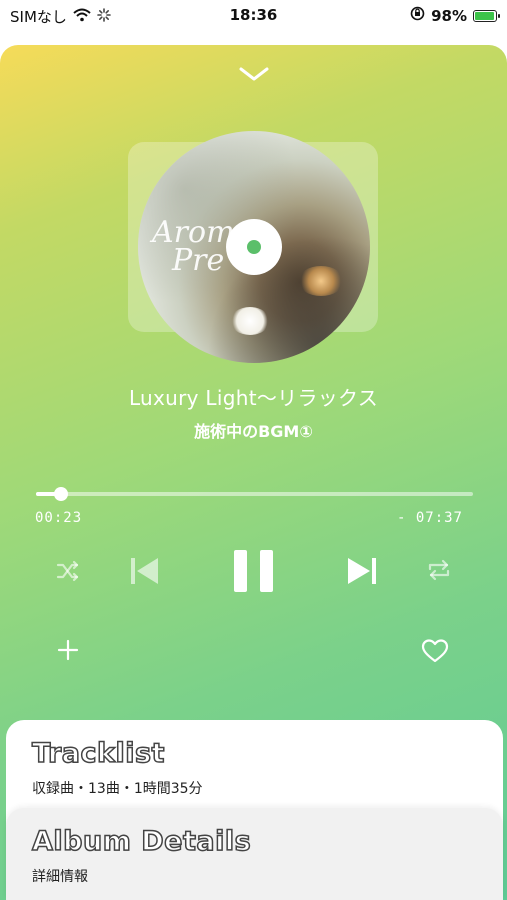  What do you see at coordinates (117, 789) in the screenshot?
I see `tracklist-subtitle: 収録曲・13曲・1時間35分` at bounding box center [117, 789].